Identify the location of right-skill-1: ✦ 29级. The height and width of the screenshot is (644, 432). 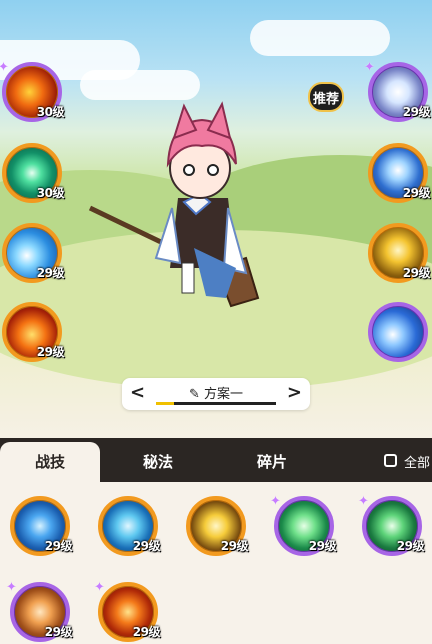
(397, 91).